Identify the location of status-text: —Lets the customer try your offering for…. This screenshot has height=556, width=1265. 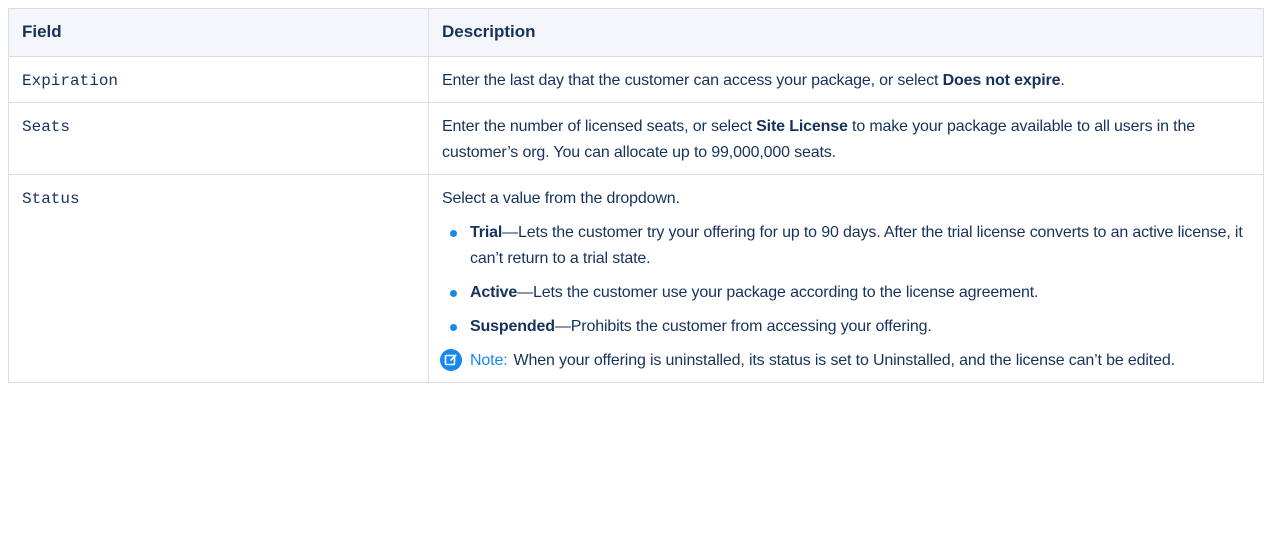
(856, 245).